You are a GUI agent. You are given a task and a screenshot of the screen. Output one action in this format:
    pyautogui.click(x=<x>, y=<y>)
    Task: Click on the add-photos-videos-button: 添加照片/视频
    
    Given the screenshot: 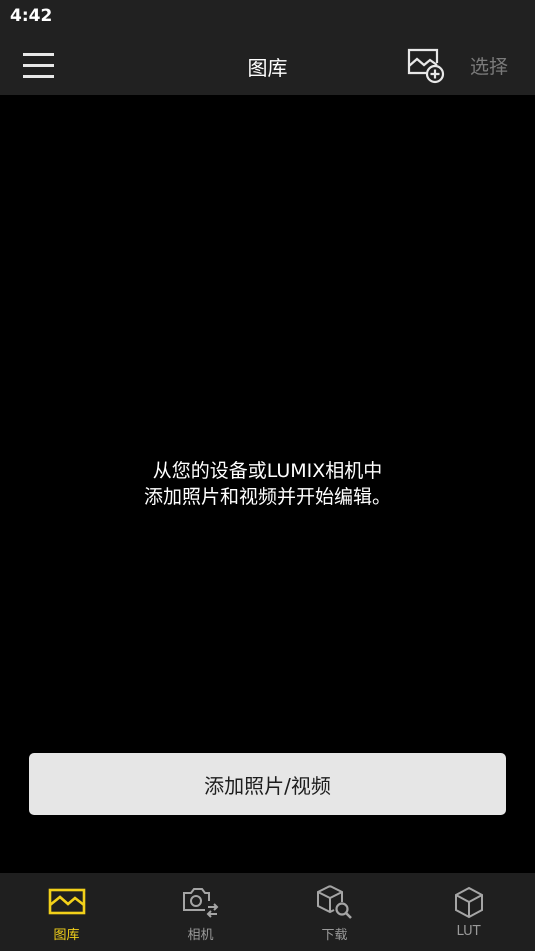 What is the action you would take?
    pyautogui.click(x=267, y=784)
    